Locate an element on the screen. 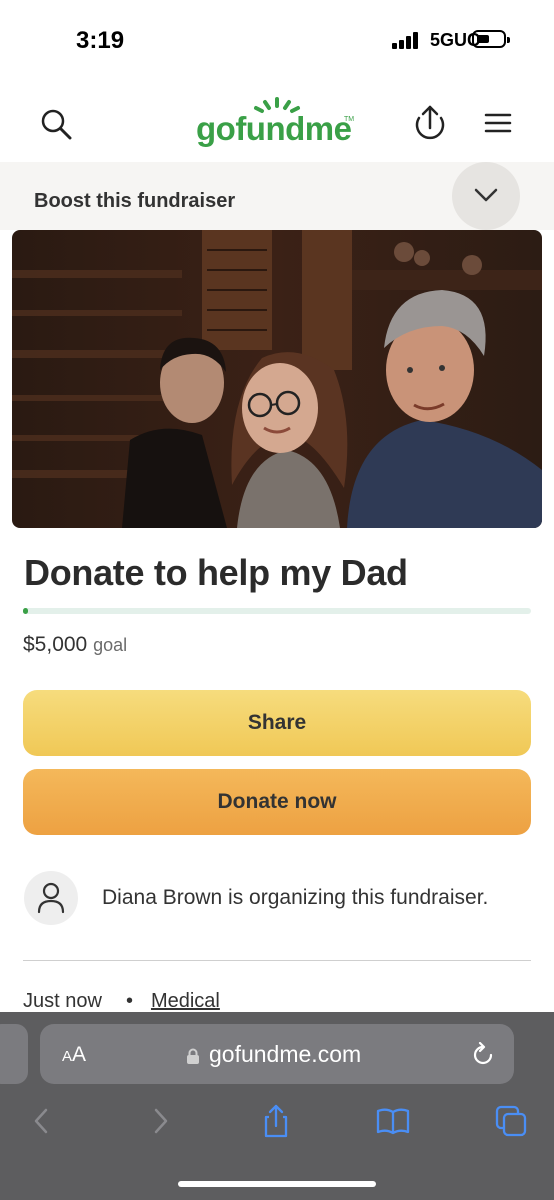 The height and width of the screenshot is (1200, 554). person-icon is located at coordinates (51, 898).